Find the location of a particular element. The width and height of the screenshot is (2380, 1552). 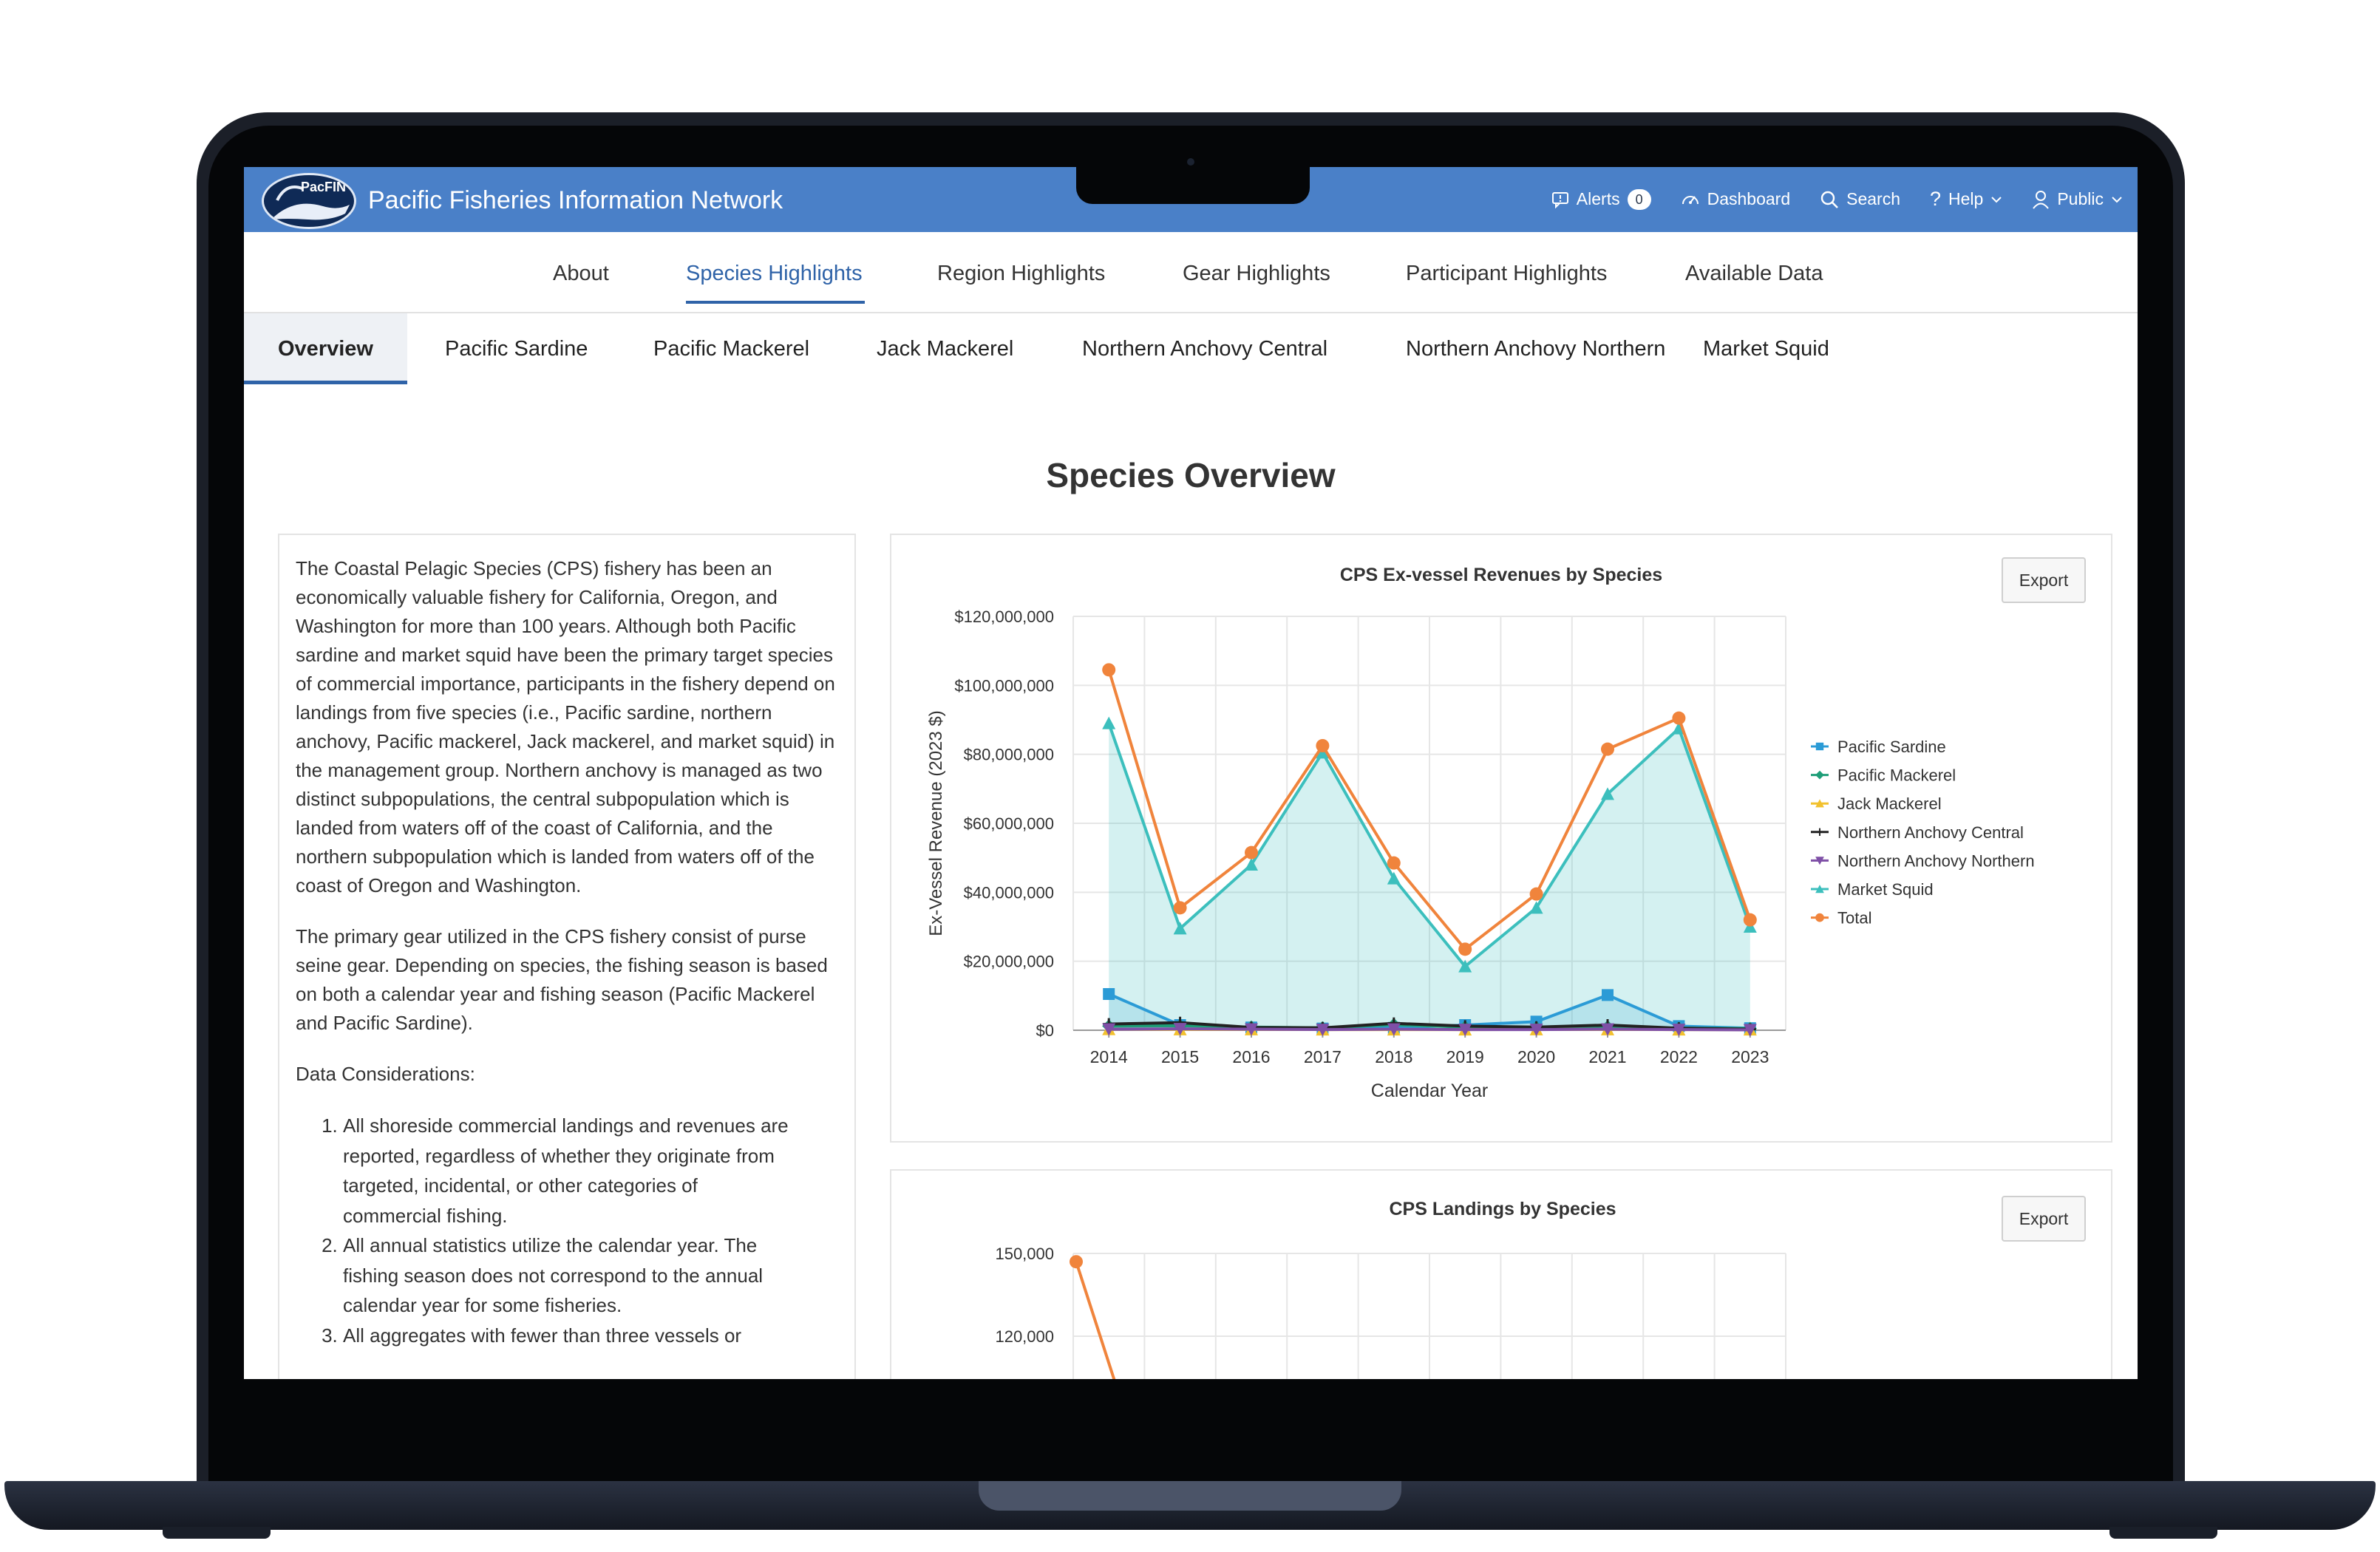

y-tick-label: $120,000,000 is located at coordinates (1004, 617).